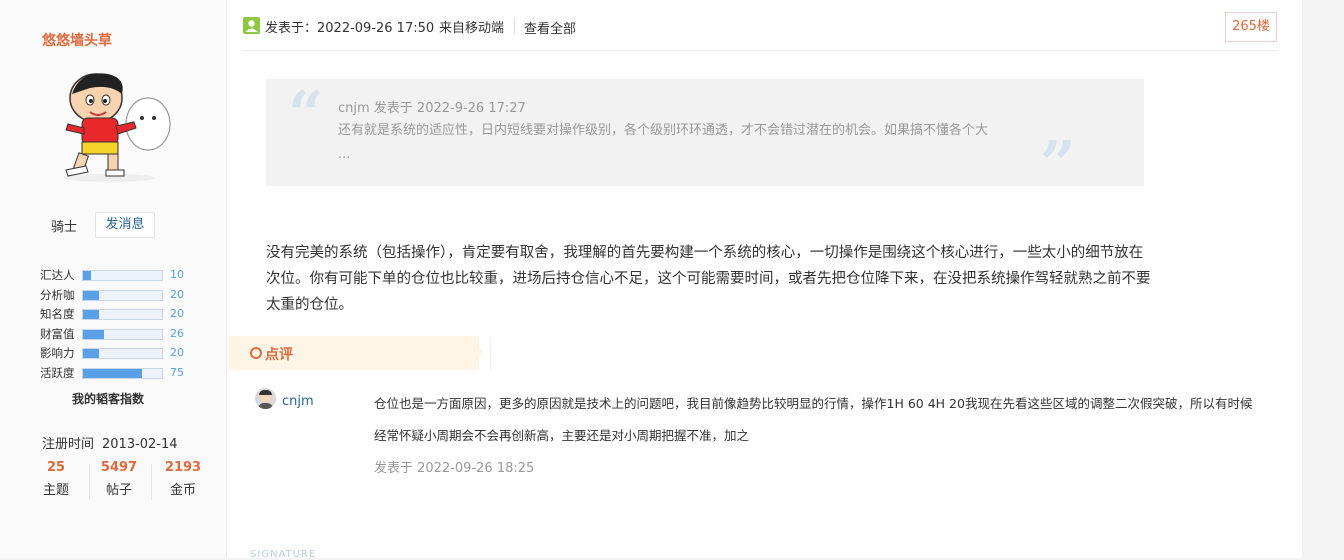  What do you see at coordinates (476, 353) in the screenshot?
I see `comment-header-arrow` at bounding box center [476, 353].